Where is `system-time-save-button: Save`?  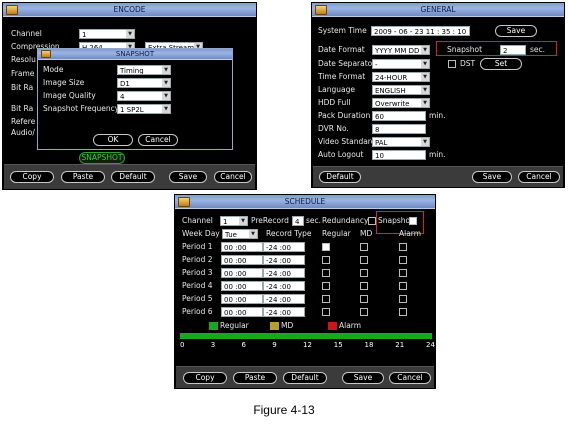 system-time-save-button: Save is located at coordinates (516, 31).